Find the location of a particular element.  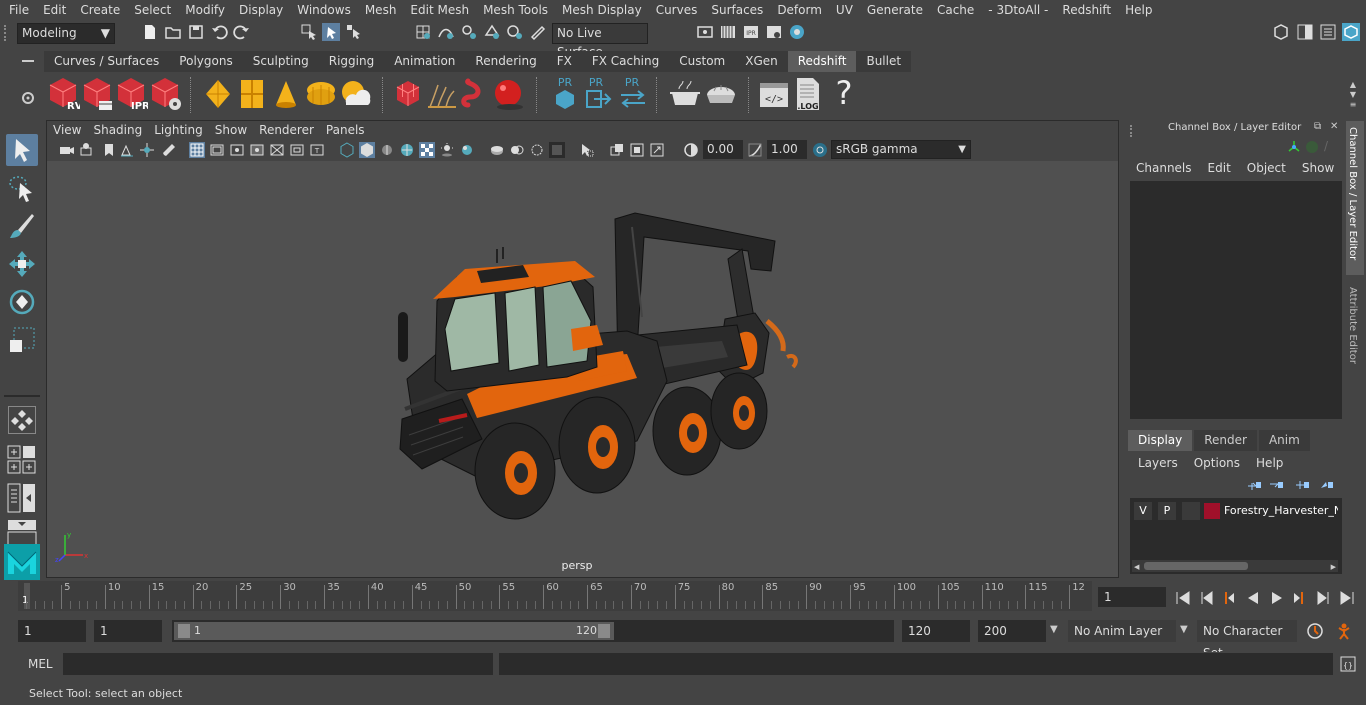

menu-generate: Generate is located at coordinates (895, 10).